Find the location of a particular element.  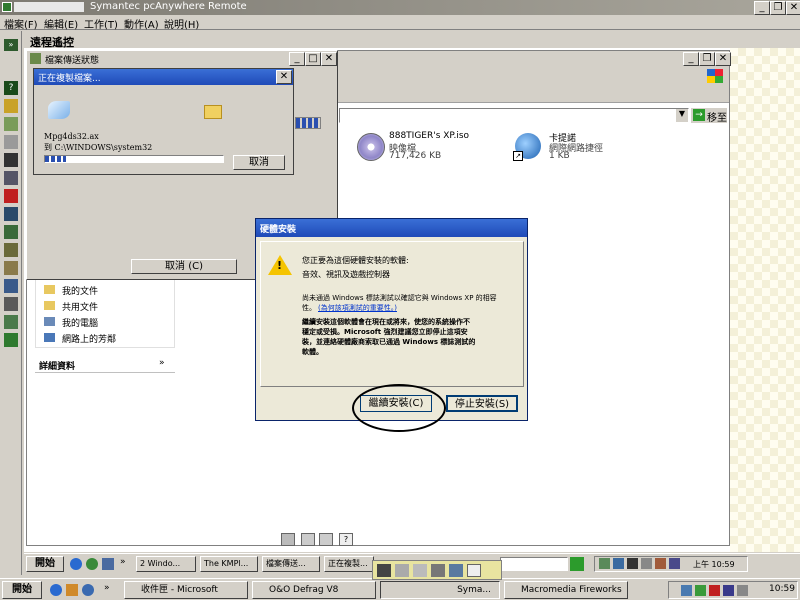

quick-launch-more-icon: » is located at coordinates (123, 562).